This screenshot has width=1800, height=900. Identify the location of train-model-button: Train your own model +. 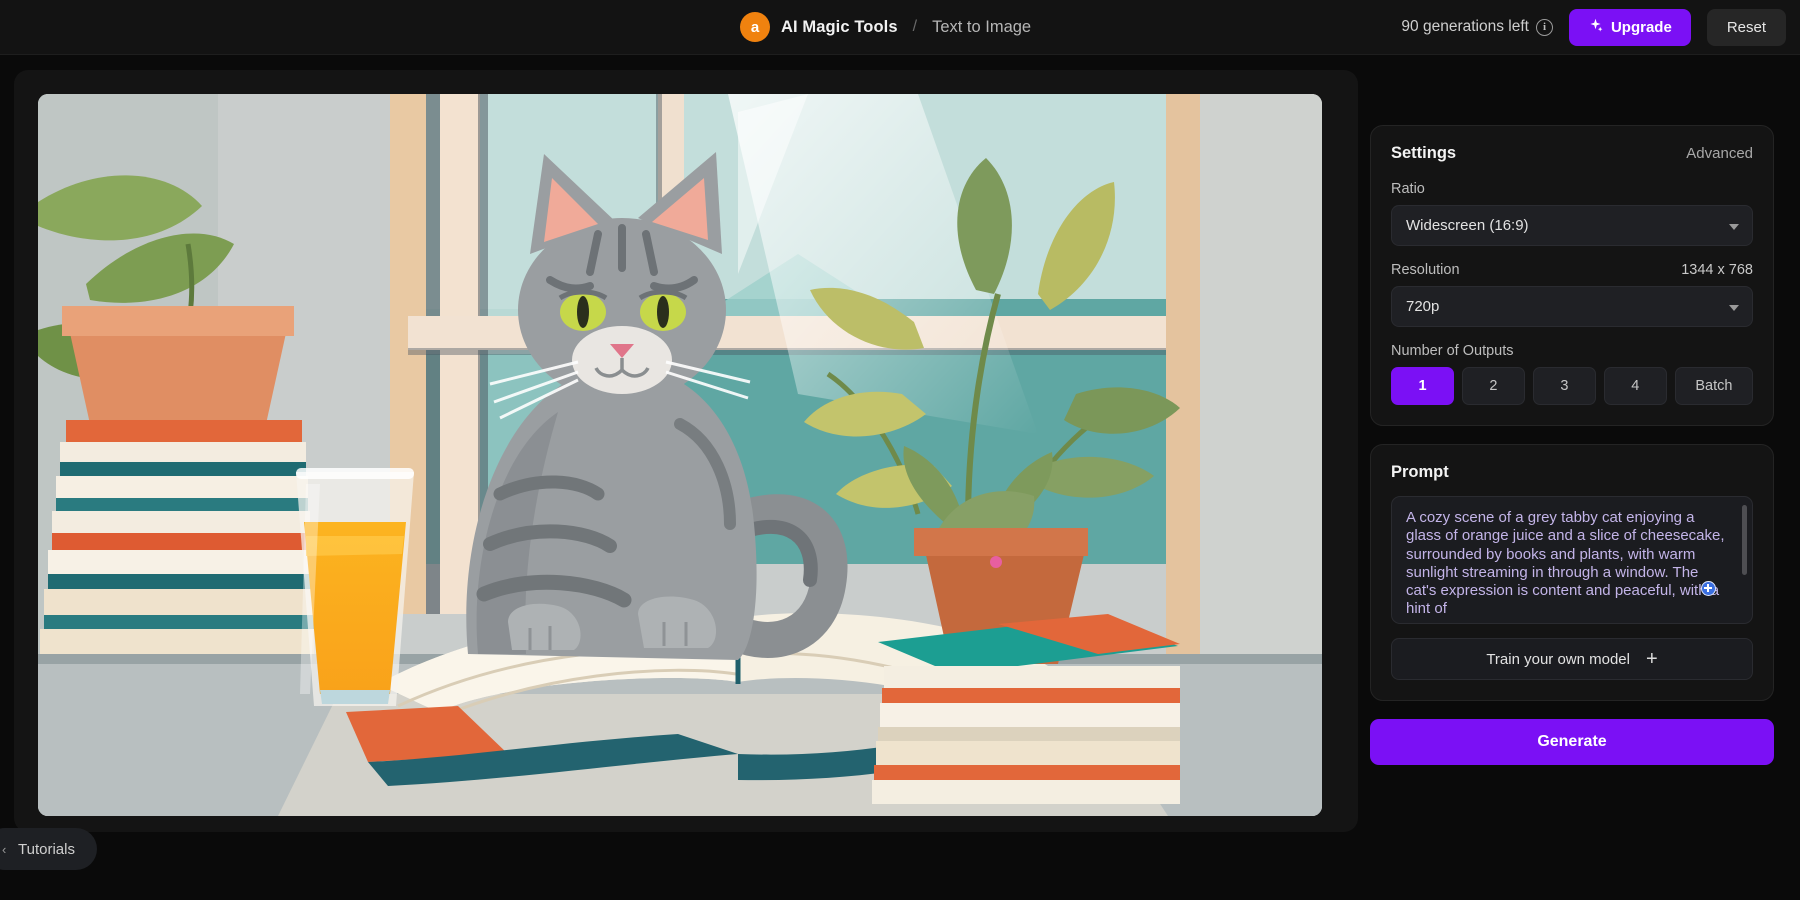
(1572, 659).